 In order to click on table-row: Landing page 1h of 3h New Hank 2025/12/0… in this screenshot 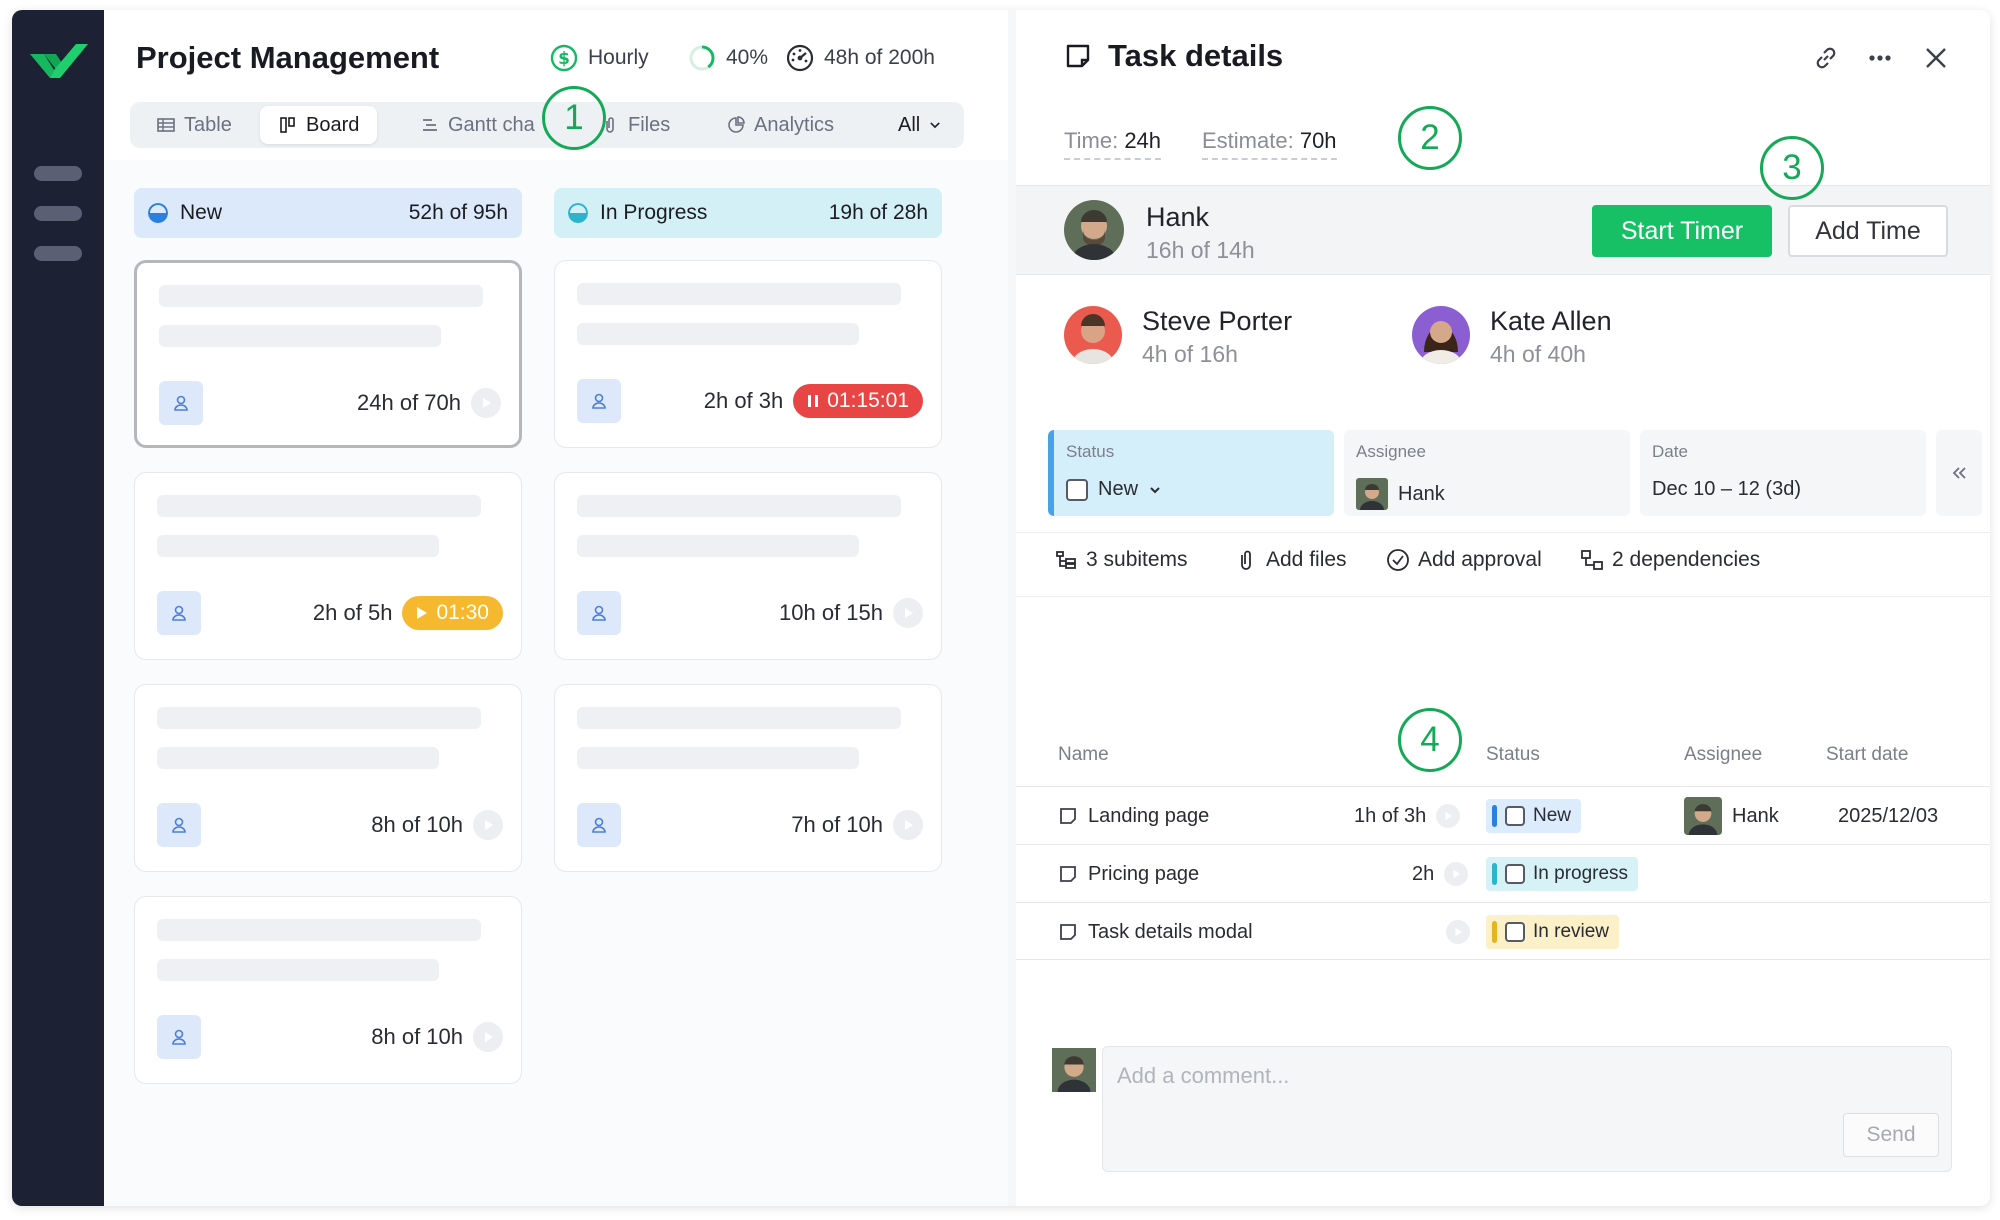, I will do `click(1503, 815)`.